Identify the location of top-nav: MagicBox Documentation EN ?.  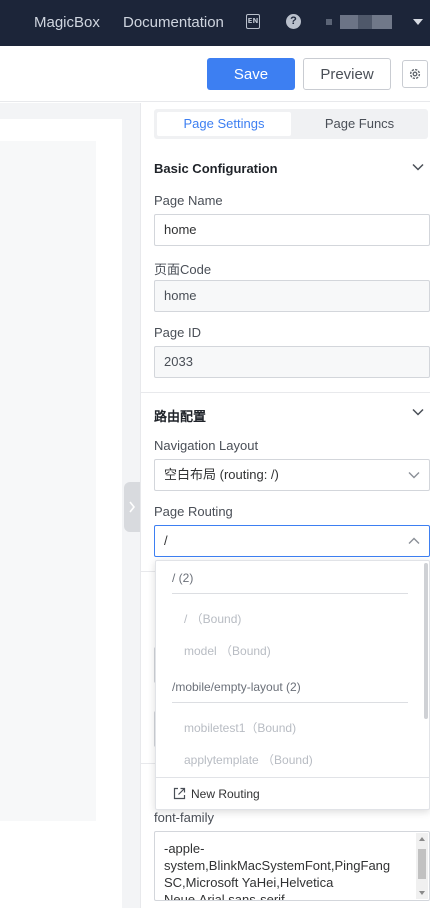
(215, 23).